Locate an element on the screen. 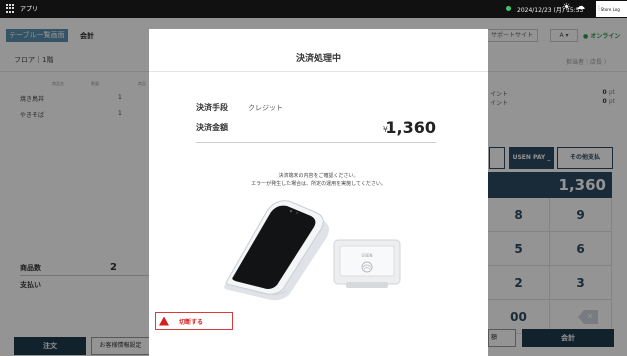  payment-terminal-illustration is located at coordinates (276, 250).